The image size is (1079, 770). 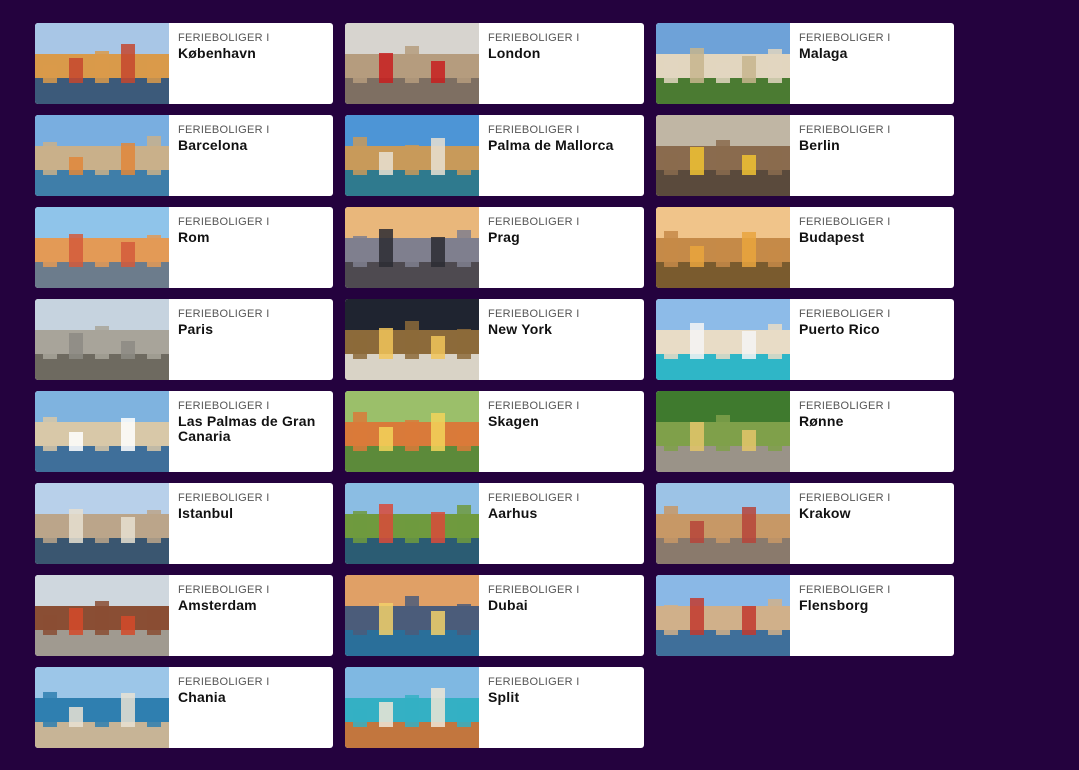 What do you see at coordinates (223, 155) in the screenshot?
I see `destination-text: FERIEBOLIGER I Barcelona` at bounding box center [223, 155].